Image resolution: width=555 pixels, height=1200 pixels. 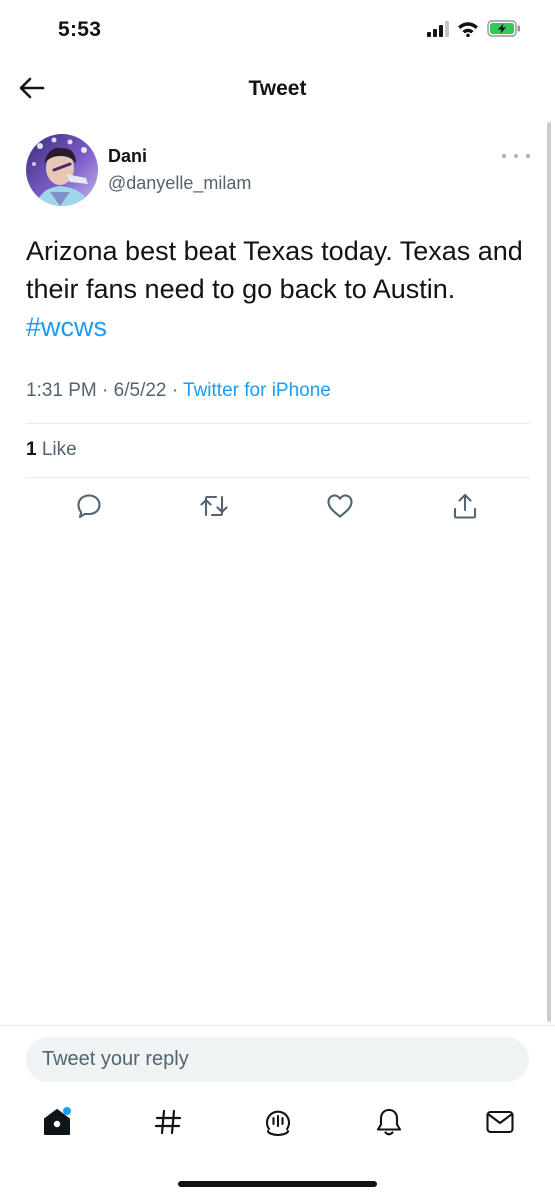 I want to click on heart-icon, so click(x=340, y=508).